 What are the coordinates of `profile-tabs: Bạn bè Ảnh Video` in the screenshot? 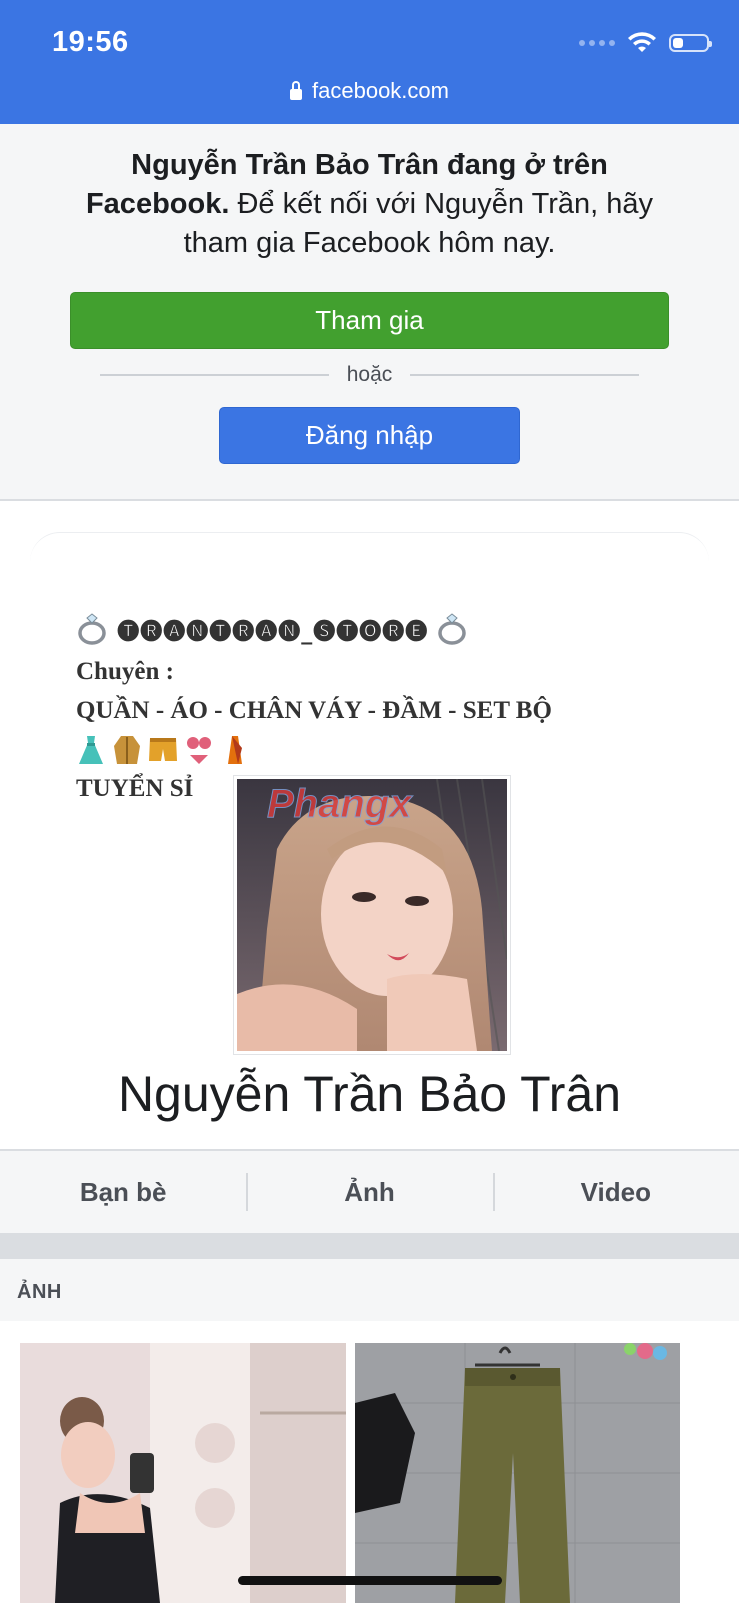 It's located at (369, 1192).